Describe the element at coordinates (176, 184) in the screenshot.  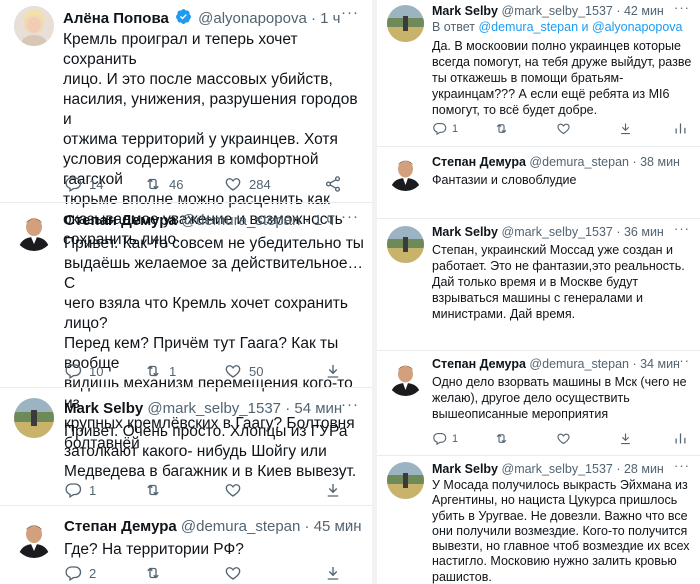
I see `retweet-count: 46` at that location.